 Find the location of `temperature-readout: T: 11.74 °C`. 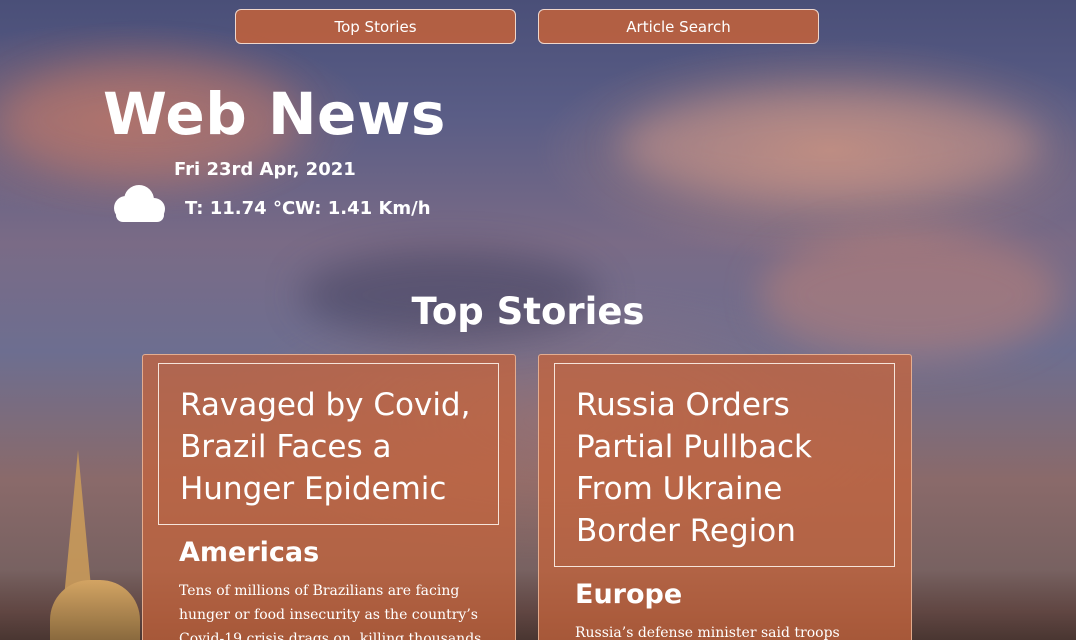

temperature-readout: T: 11.74 °C is located at coordinates (240, 208).